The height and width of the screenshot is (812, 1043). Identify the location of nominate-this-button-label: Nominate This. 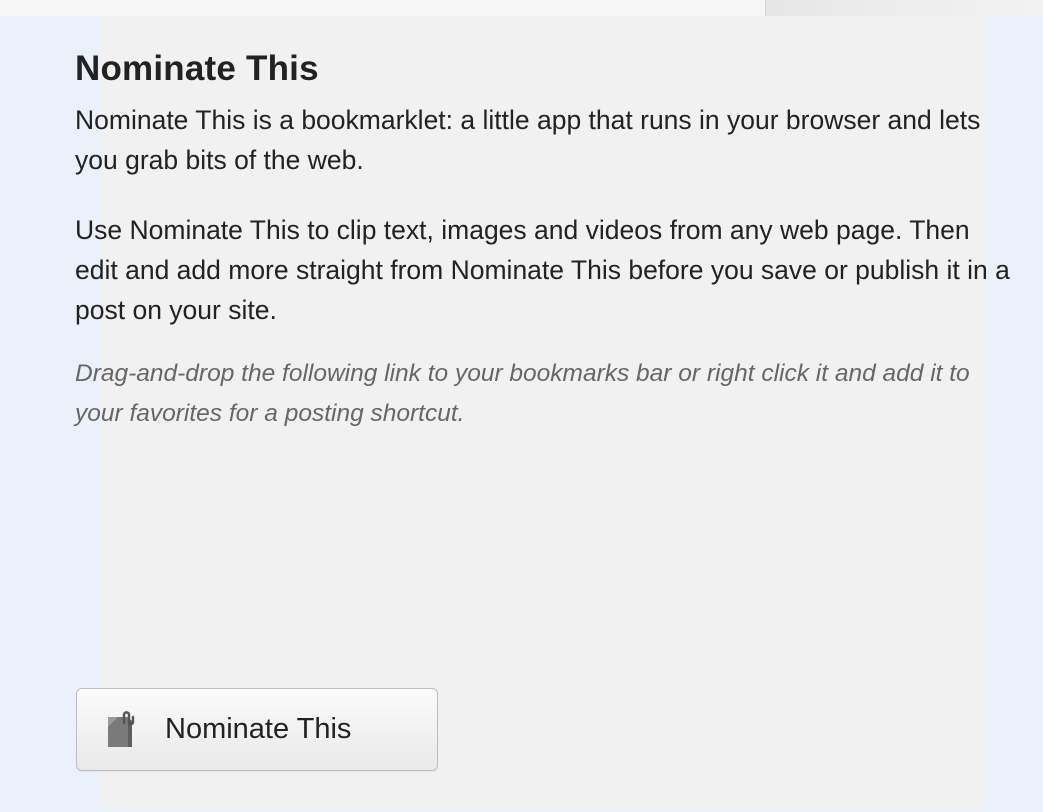
(258, 729).